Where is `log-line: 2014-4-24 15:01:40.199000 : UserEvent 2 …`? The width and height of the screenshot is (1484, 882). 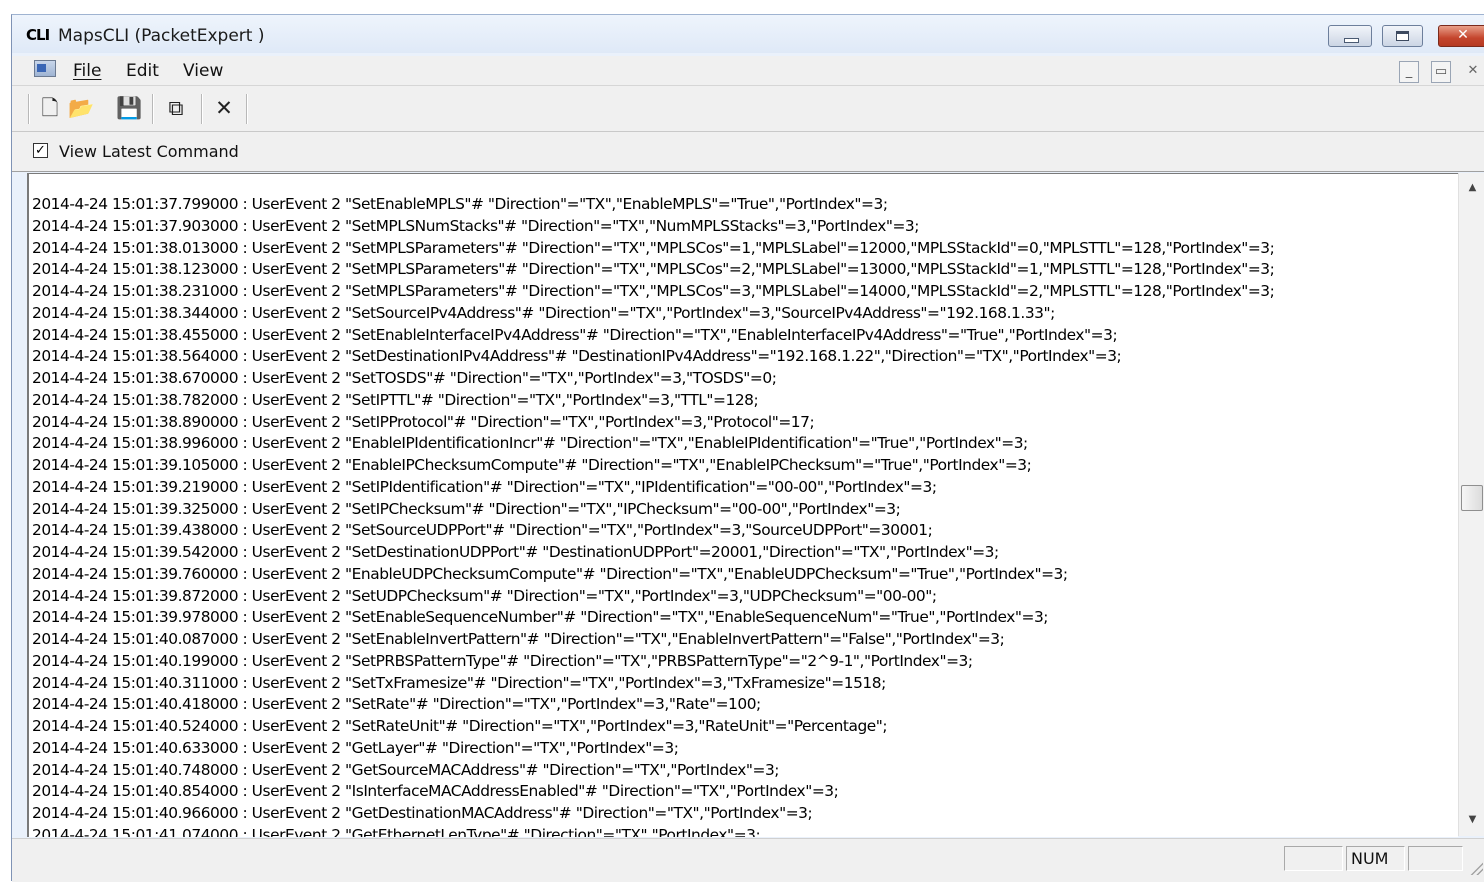 log-line: 2014-4-24 15:01:40.199000 : UserEvent 2 … is located at coordinates (502, 660).